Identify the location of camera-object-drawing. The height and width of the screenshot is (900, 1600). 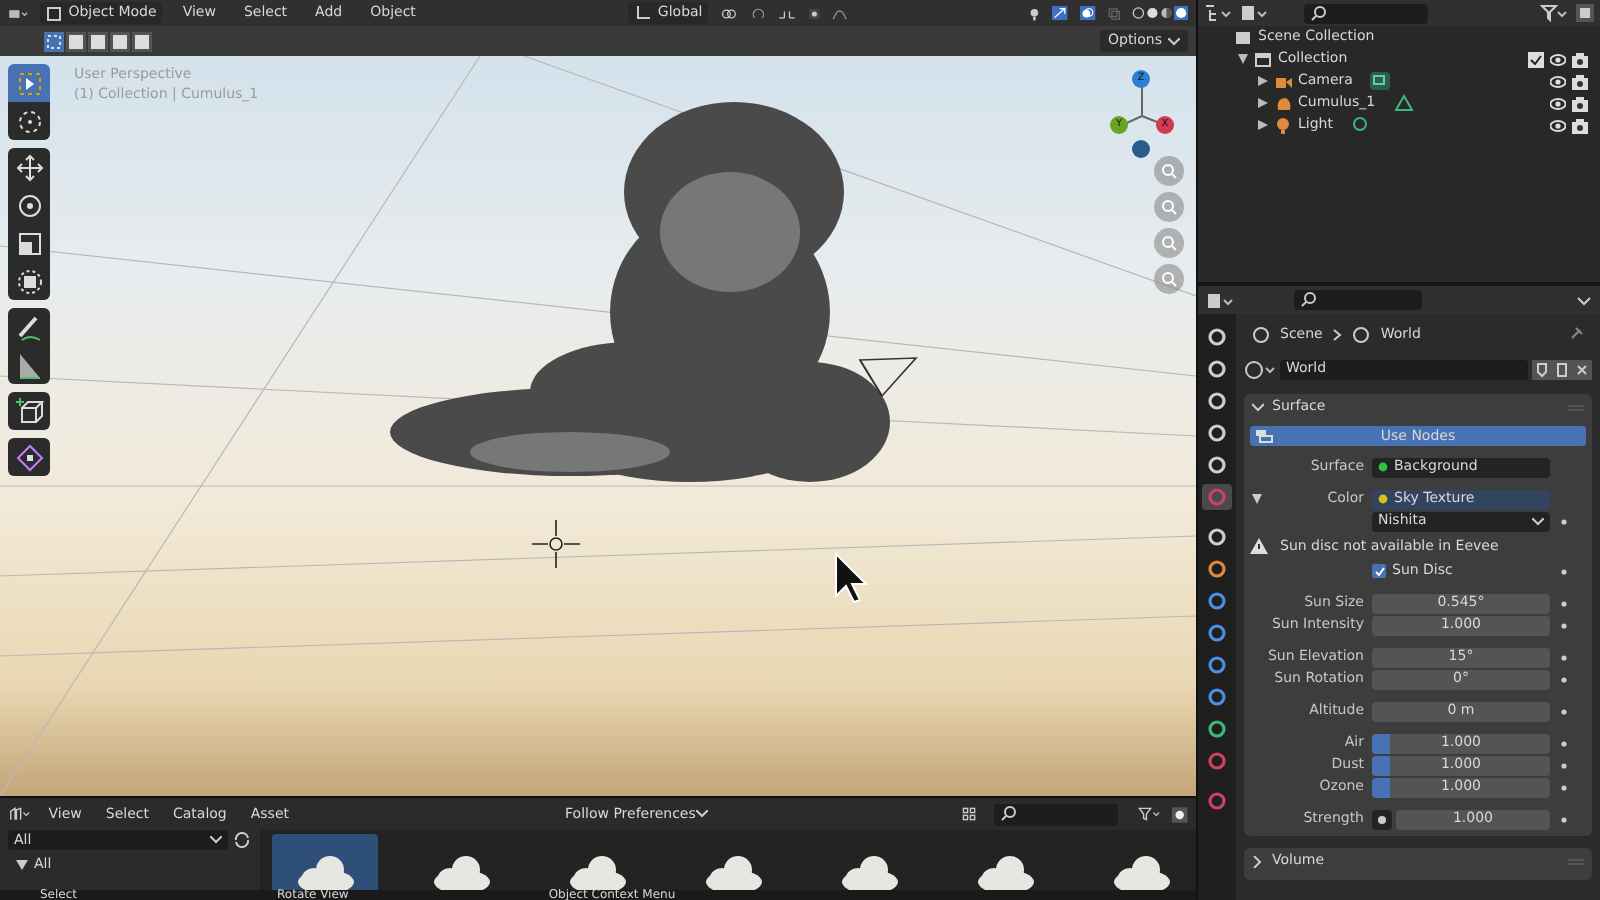
(888, 378).